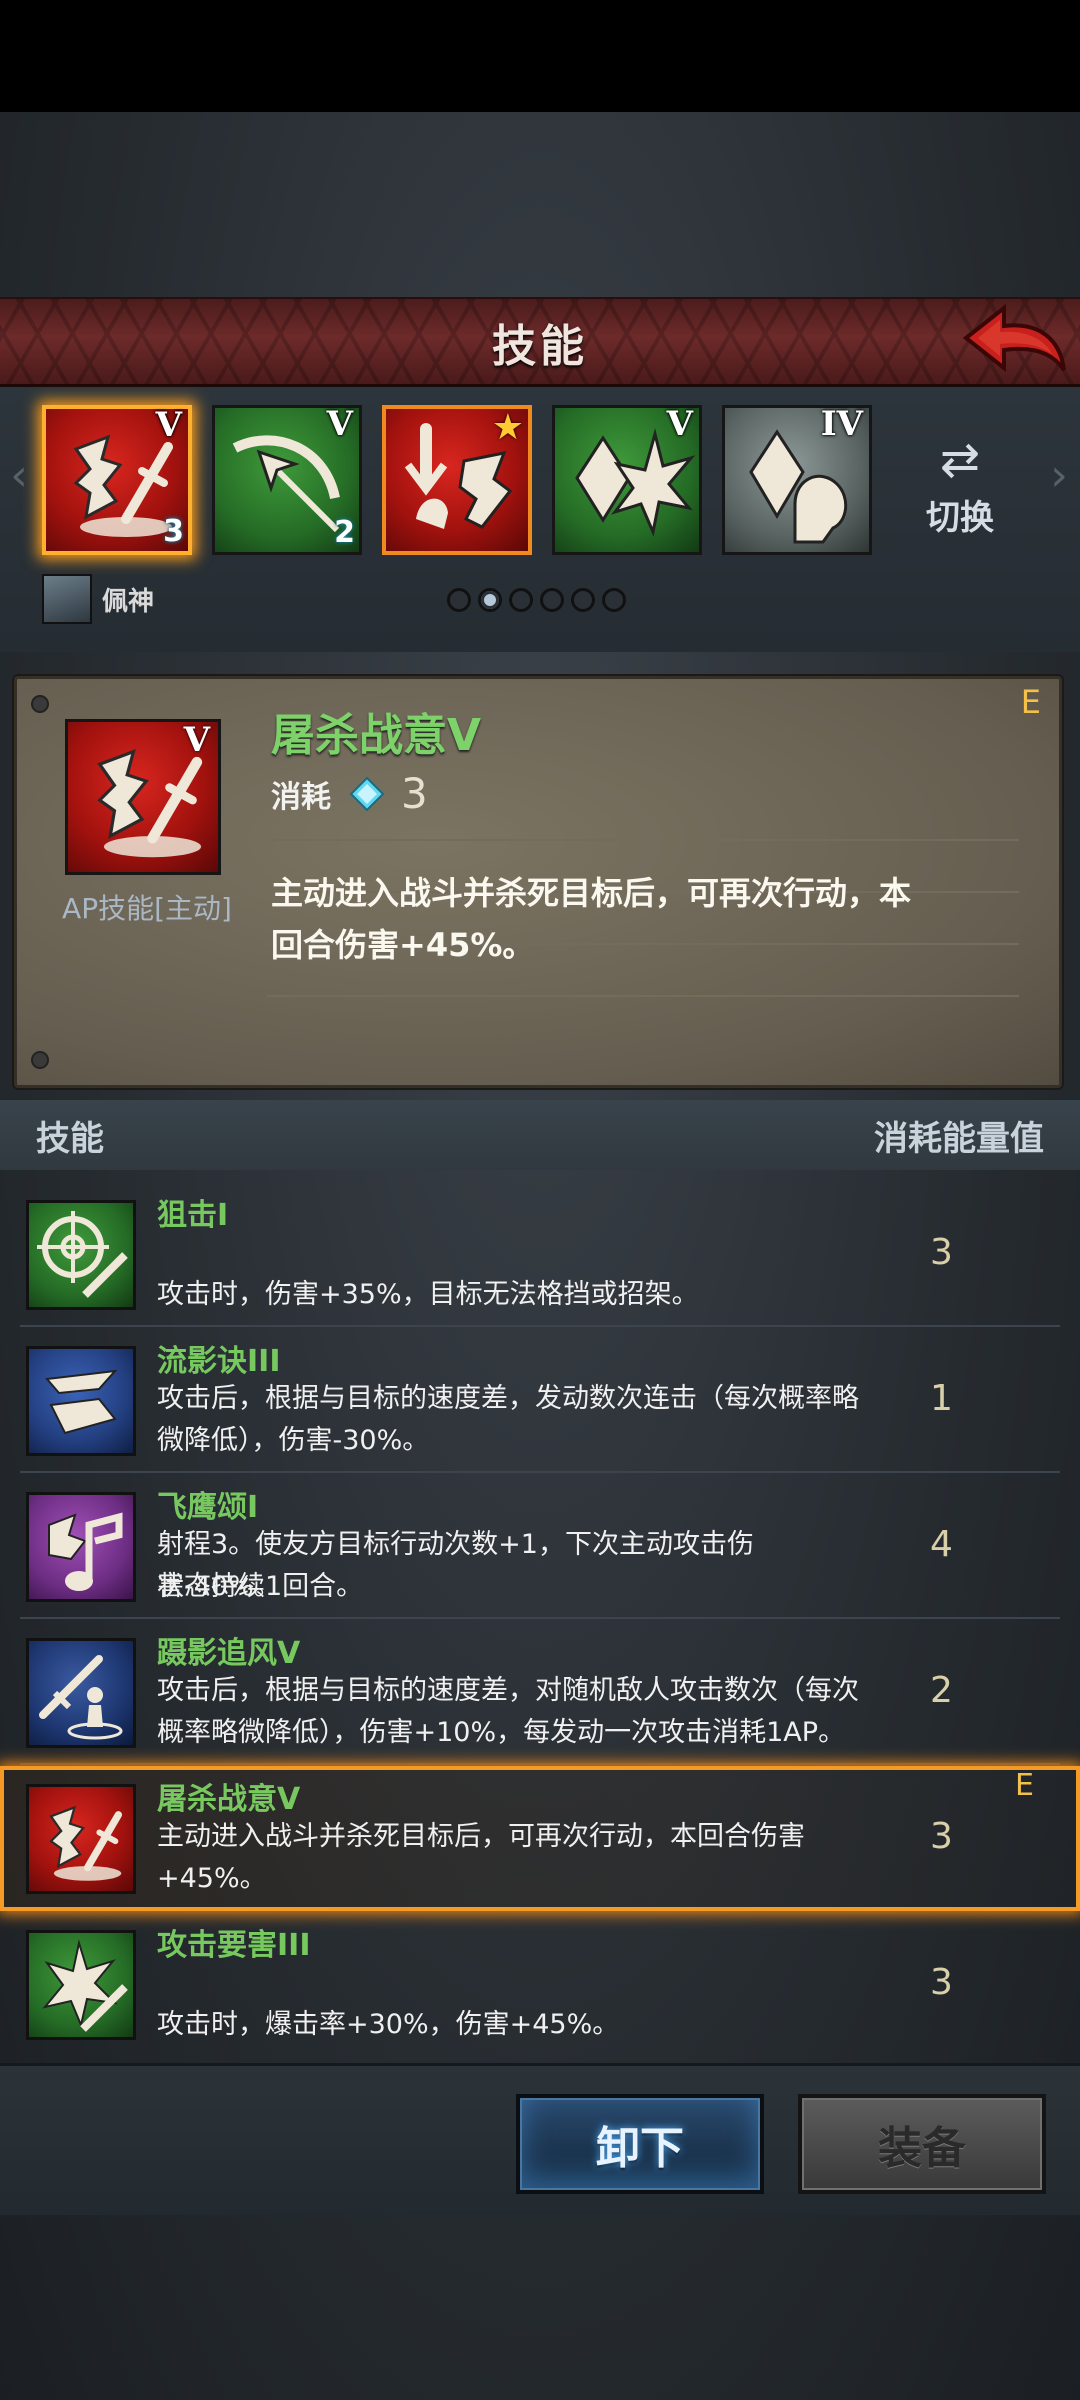  Describe the element at coordinates (540, 1254) in the screenshot. I see `skill-row: 狙击I 攻击时，伤害+35%，目标无法格挡或招架。 3` at that location.